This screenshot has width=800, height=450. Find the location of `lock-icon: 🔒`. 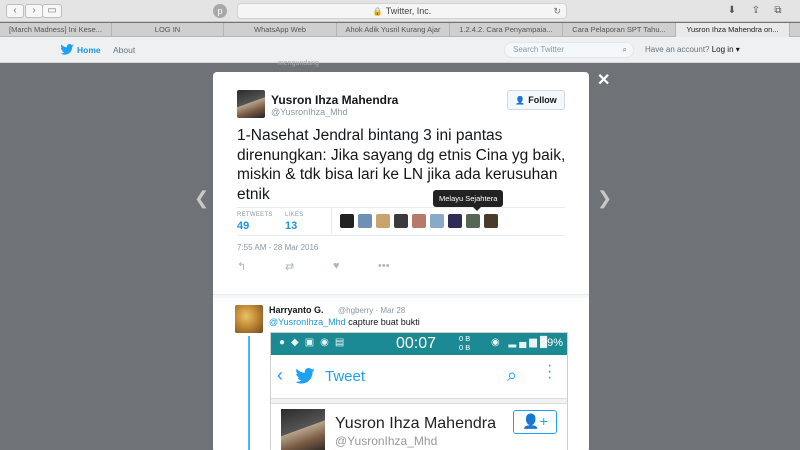

lock-icon: 🔒 is located at coordinates (377, 11).